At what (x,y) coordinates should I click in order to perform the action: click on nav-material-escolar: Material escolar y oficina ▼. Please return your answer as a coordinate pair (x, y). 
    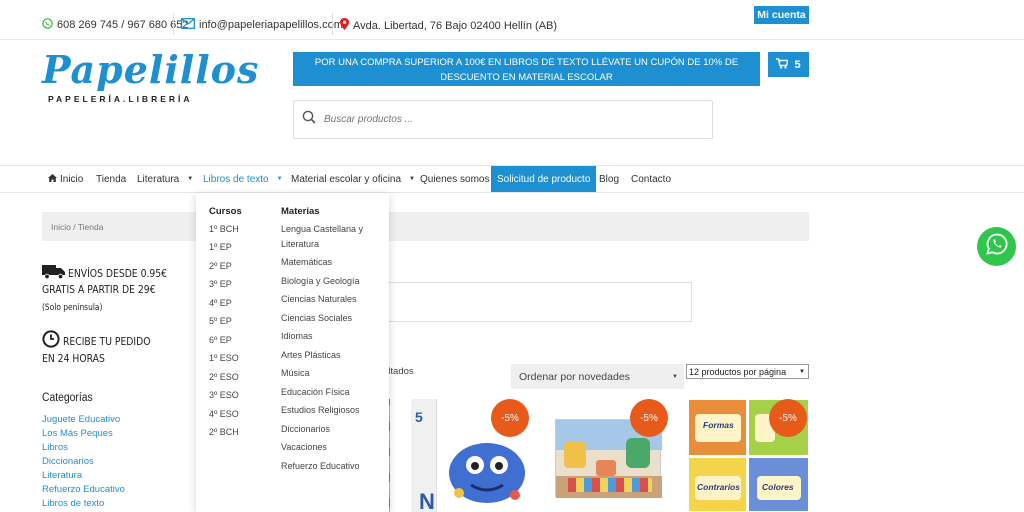
    Looking at the image, I should click on (353, 179).